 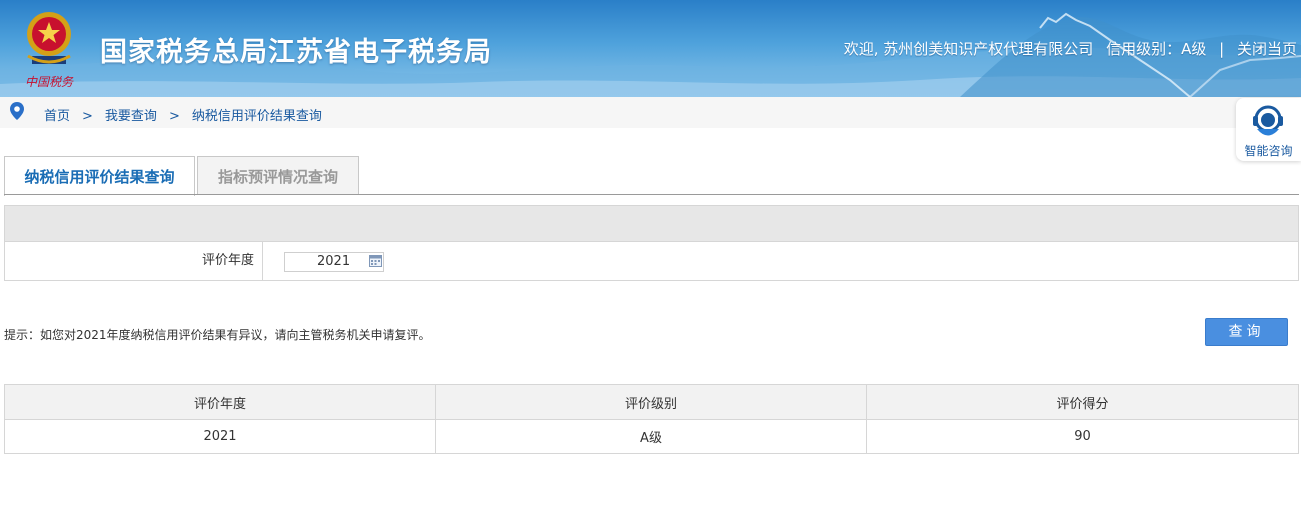 I want to click on location-pin-icon, so click(x=17, y=111).